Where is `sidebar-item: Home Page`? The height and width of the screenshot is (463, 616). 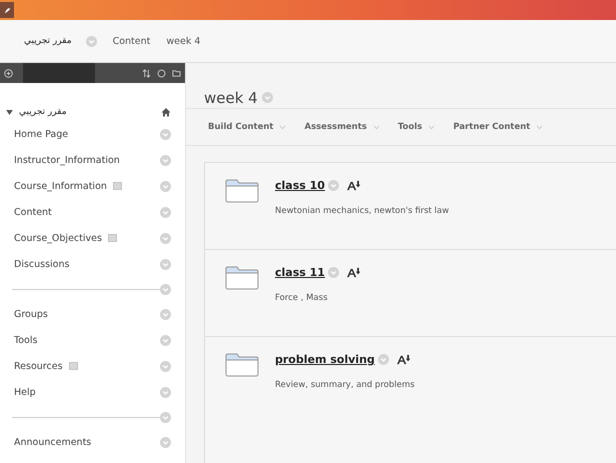 sidebar-item: Home Page is located at coordinates (41, 134).